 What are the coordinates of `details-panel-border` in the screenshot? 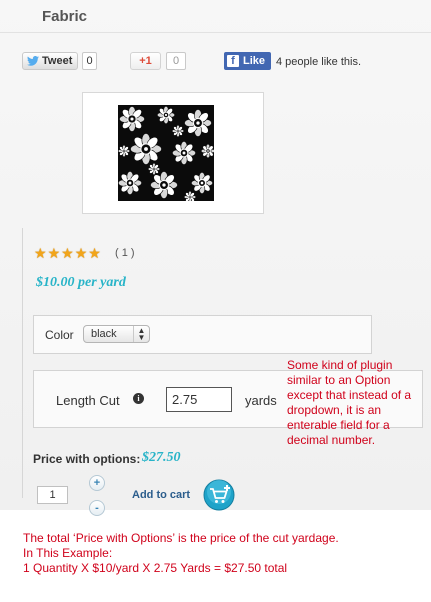 It's located at (22, 363).